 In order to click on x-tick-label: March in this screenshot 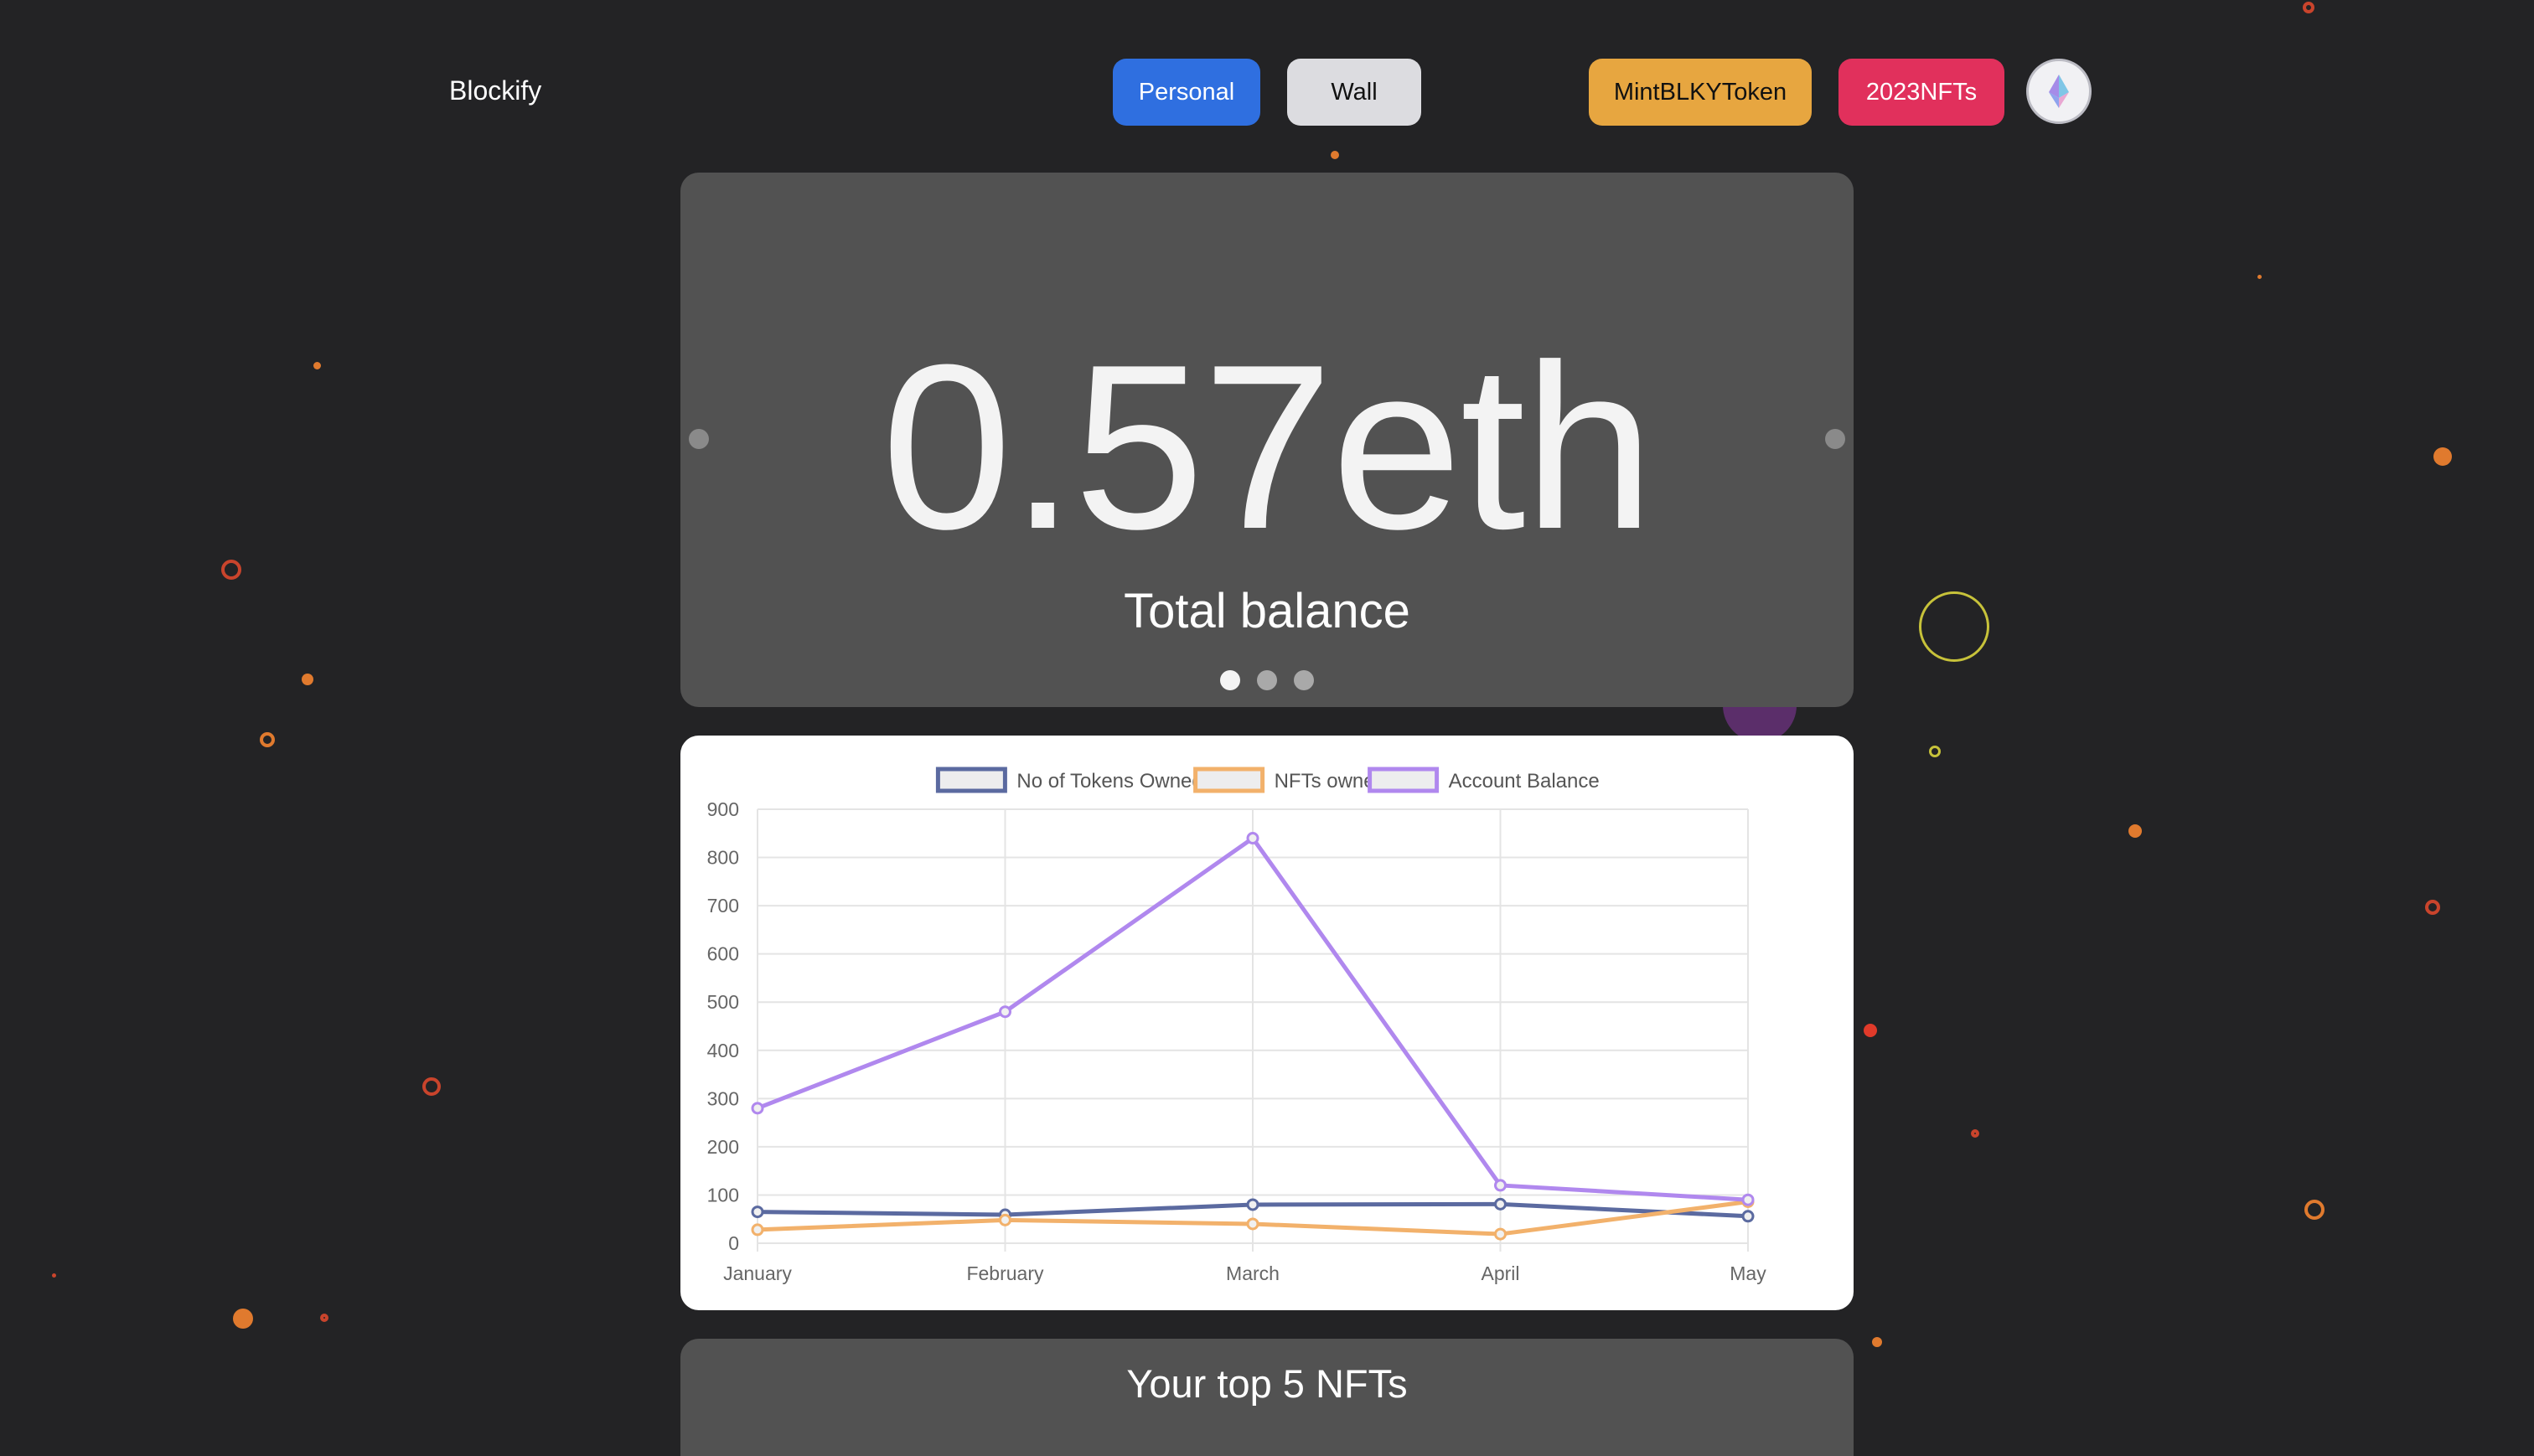, I will do `click(1253, 1273)`.